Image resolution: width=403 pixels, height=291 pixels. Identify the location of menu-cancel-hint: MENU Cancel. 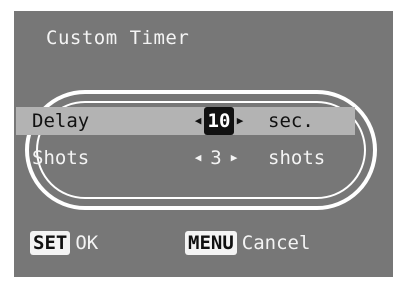
(247, 243).